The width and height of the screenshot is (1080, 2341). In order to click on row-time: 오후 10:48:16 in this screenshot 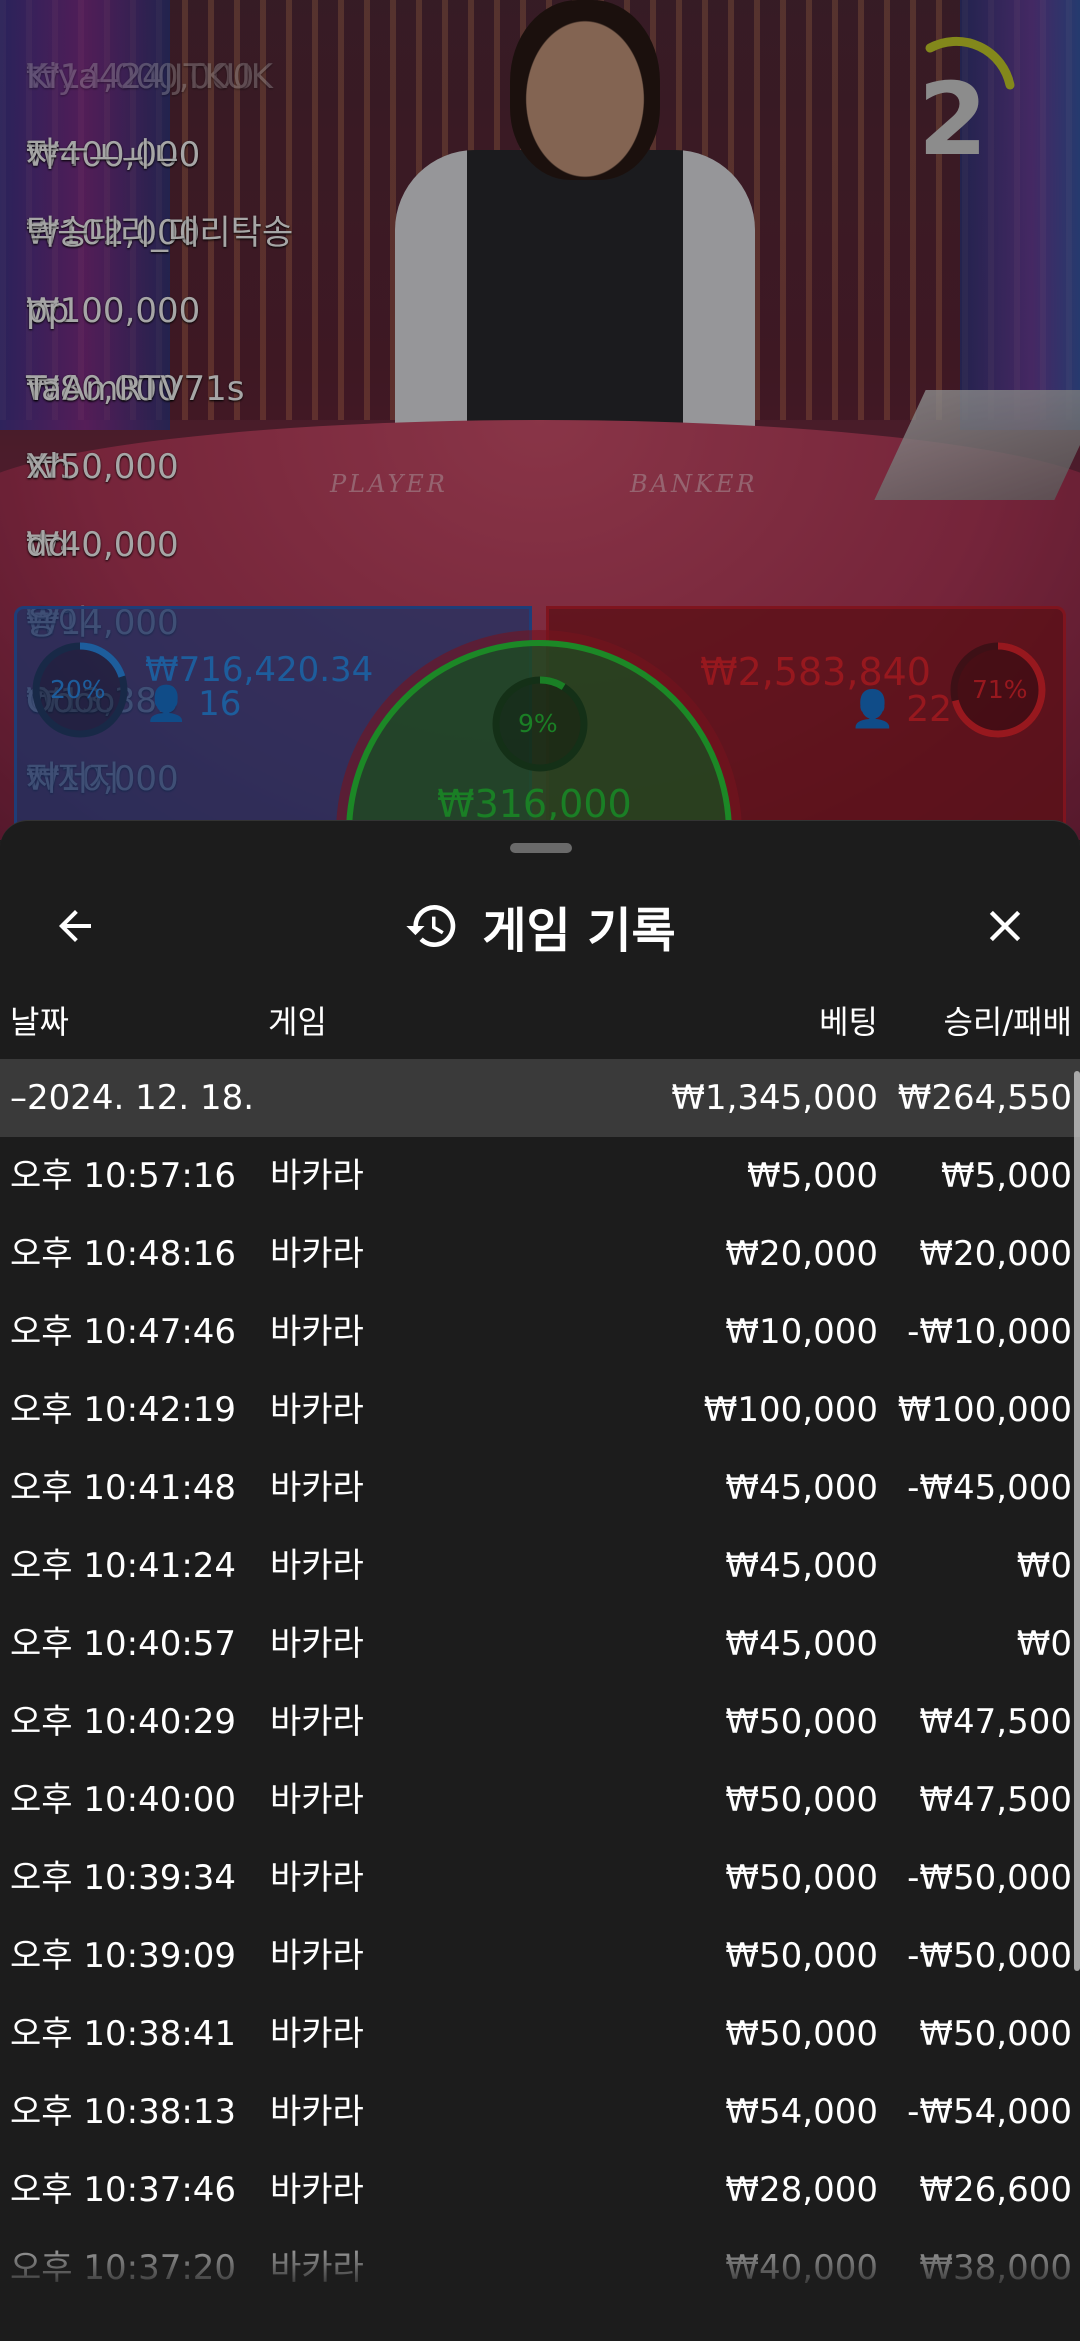, I will do `click(123, 1254)`.